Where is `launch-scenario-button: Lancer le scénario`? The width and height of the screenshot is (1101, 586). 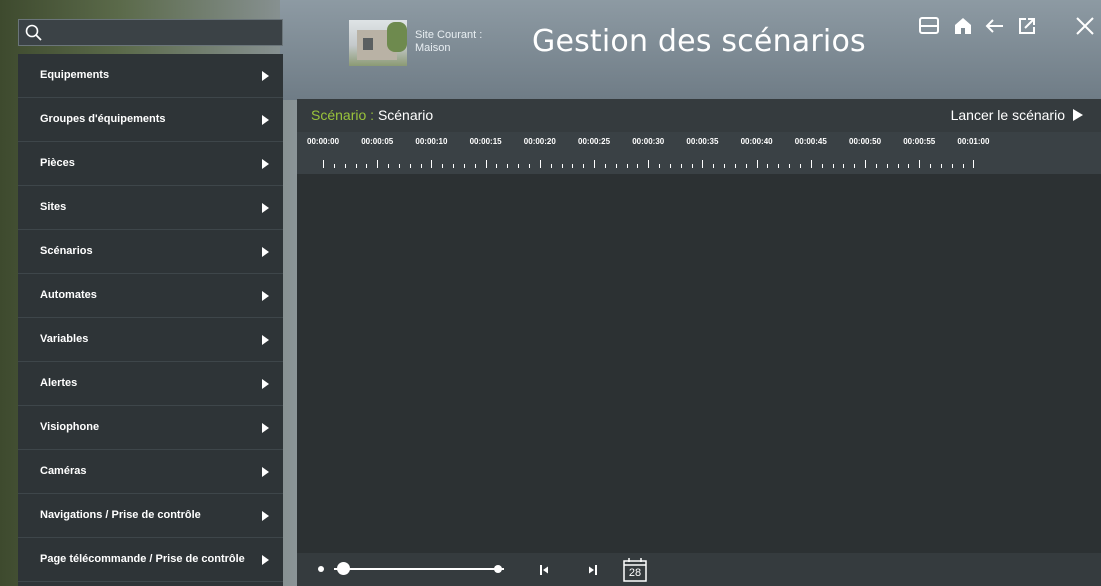
launch-scenario-button: Lancer le scénario is located at coordinates (1017, 115).